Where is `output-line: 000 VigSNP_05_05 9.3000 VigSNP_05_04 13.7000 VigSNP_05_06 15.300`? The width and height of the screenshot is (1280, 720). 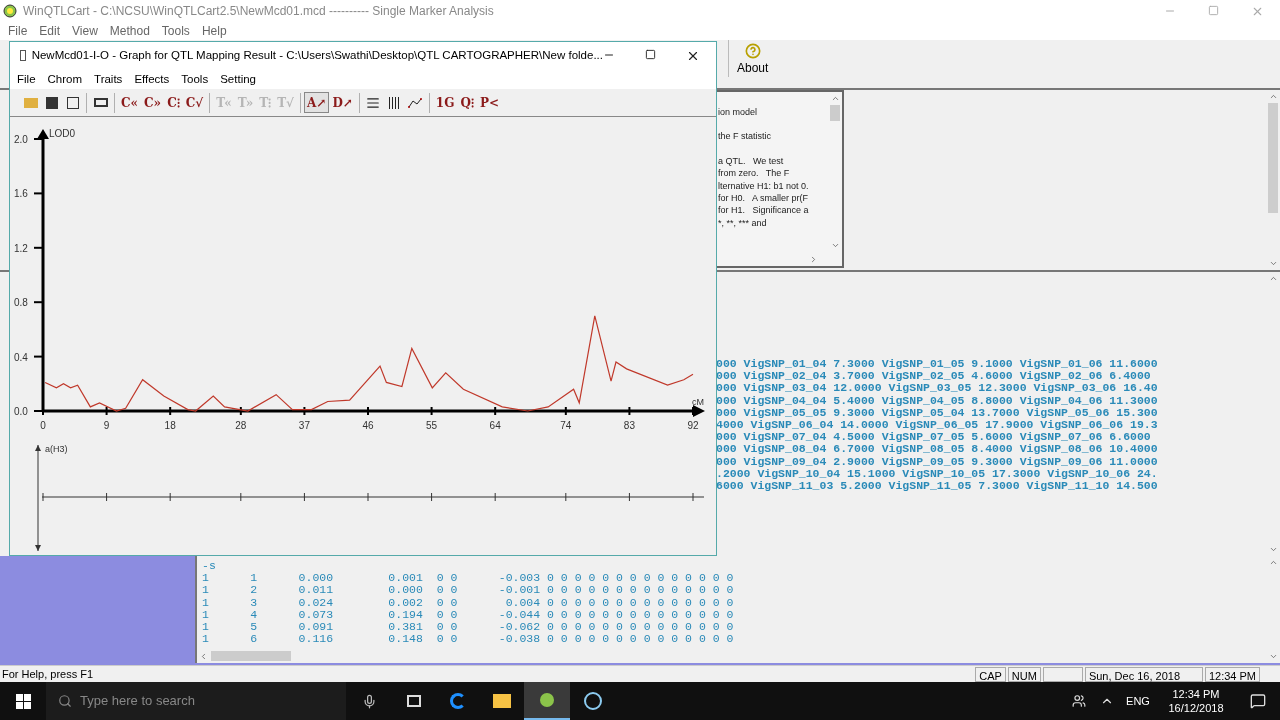 output-line: 000 VigSNP_05_05 9.3000 VigSNP_05_04 13.7000 VigSNP_05_06 15.300 is located at coordinates (937, 412).